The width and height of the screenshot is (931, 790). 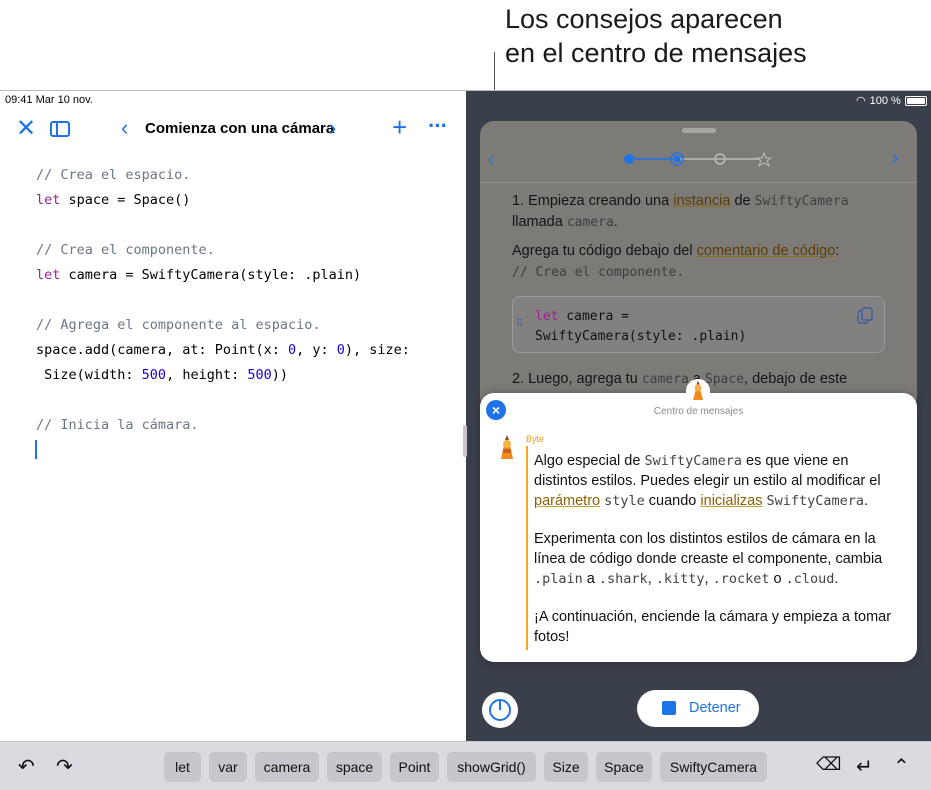 What do you see at coordinates (60, 129) in the screenshot?
I see `sidebar-icon` at bounding box center [60, 129].